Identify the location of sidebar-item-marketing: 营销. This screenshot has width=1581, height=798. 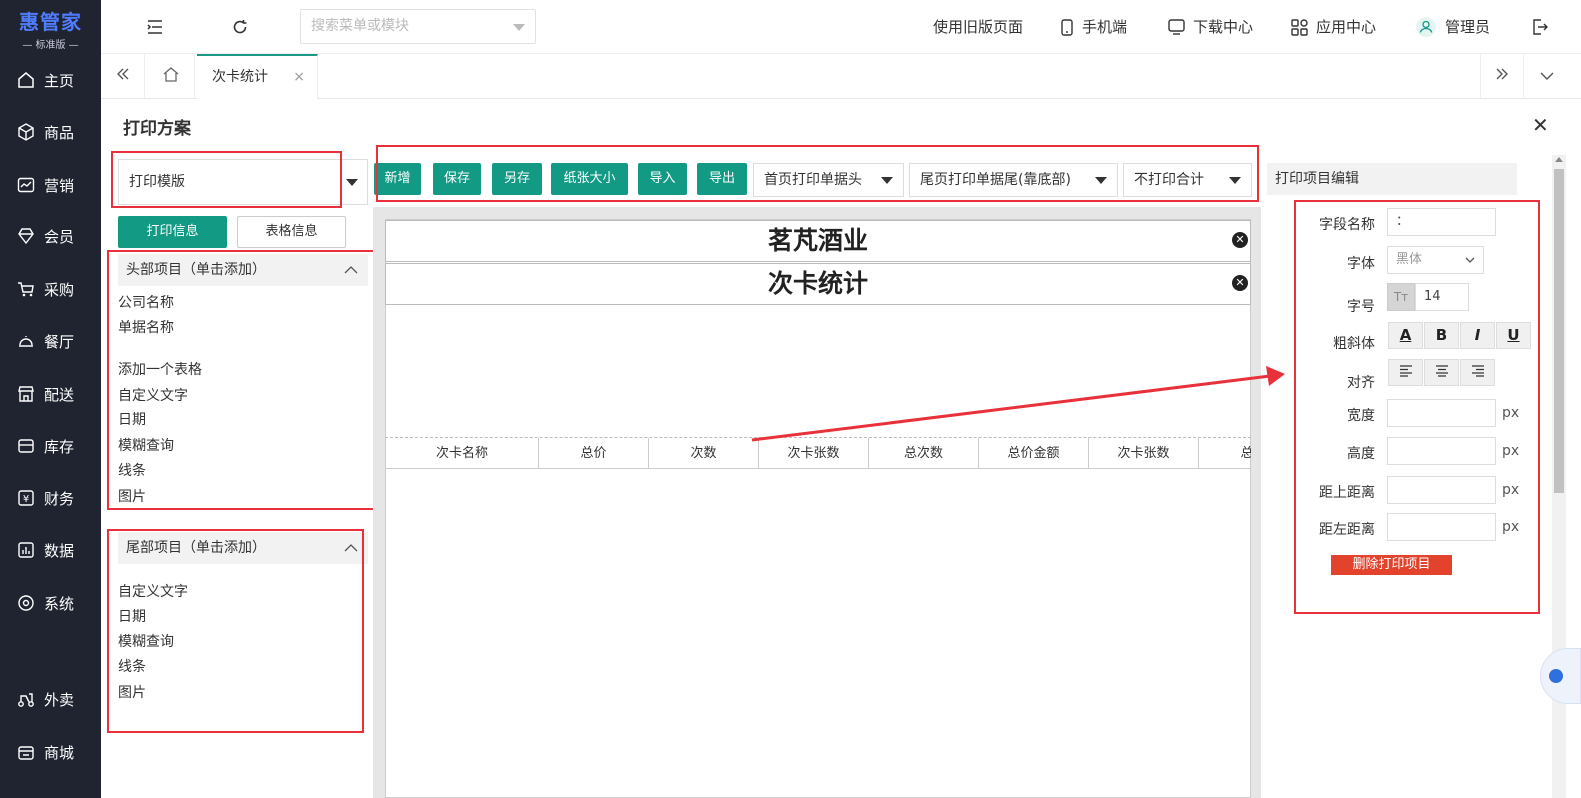
(50, 185).